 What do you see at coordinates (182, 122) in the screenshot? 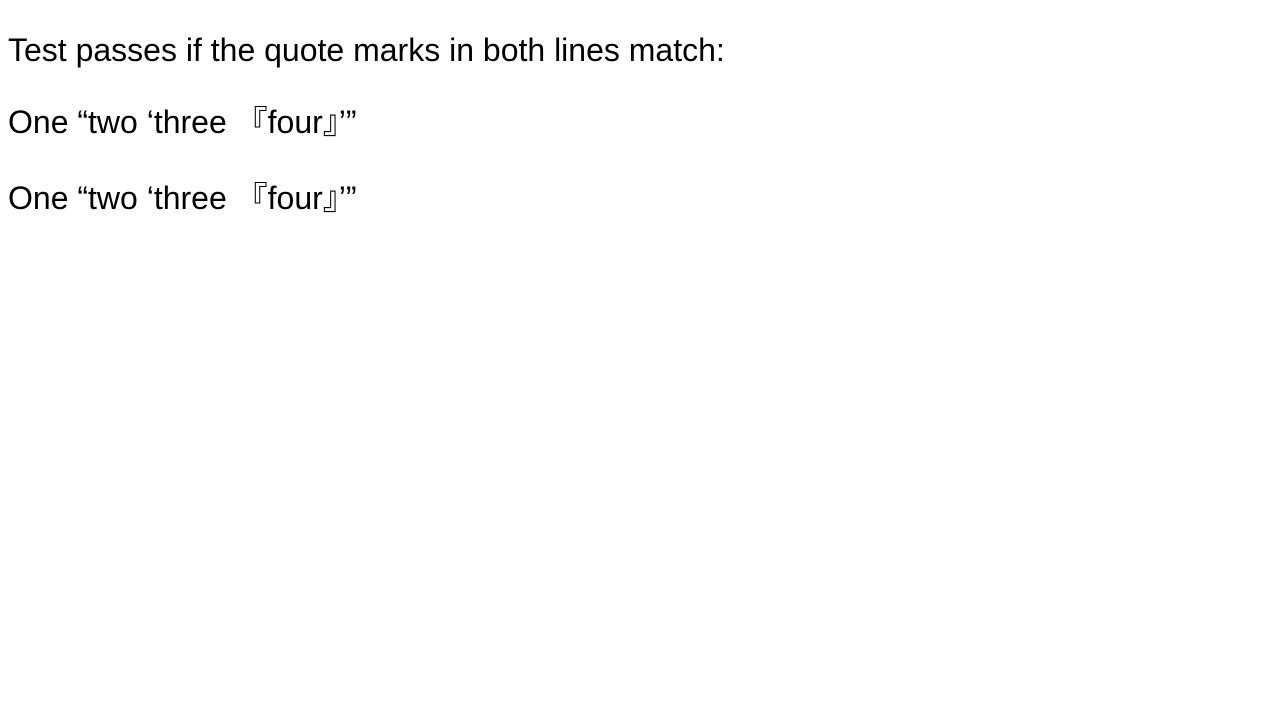
I see `quote-line-test: One “two ‘three 『four』’”` at bounding box center [182, 122].